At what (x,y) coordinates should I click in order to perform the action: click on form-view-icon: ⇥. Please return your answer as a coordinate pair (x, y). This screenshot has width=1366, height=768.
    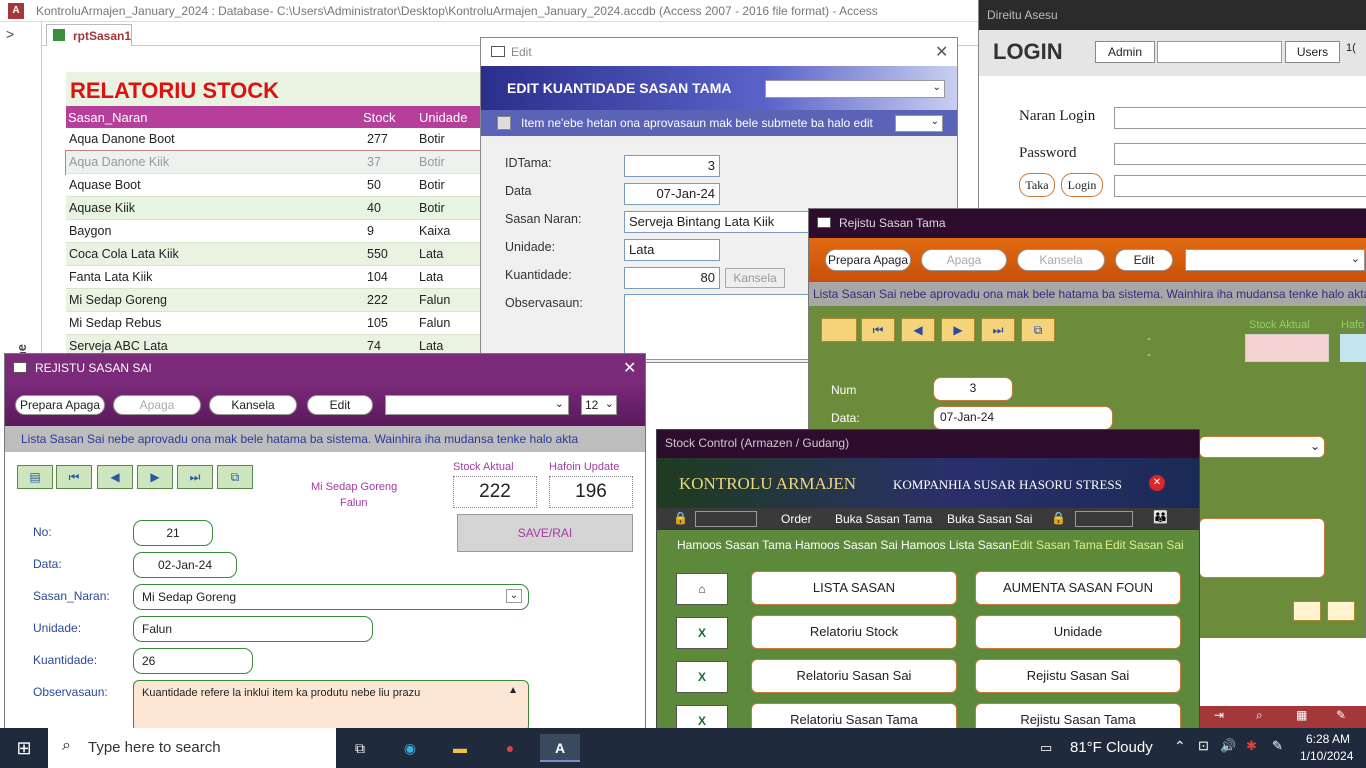
    Looking at the image, I should click on (1219, 715).